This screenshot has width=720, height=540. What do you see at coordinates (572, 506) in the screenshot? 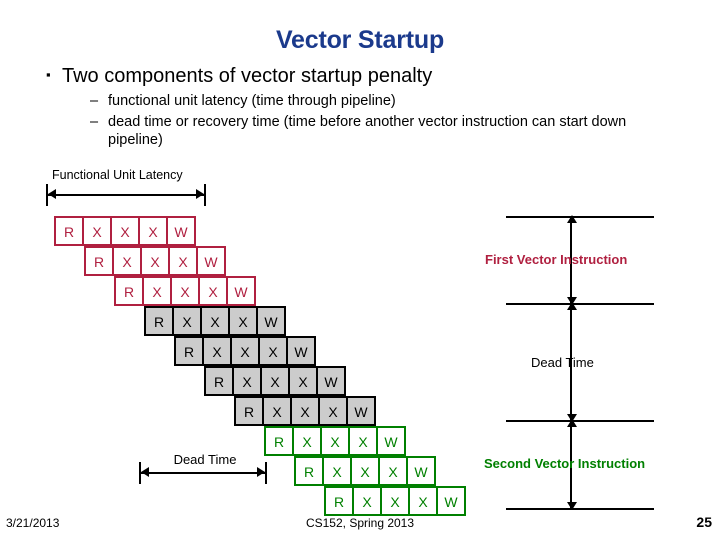
I see `arrowhead-down-icon` at bounding box center [572, 506].